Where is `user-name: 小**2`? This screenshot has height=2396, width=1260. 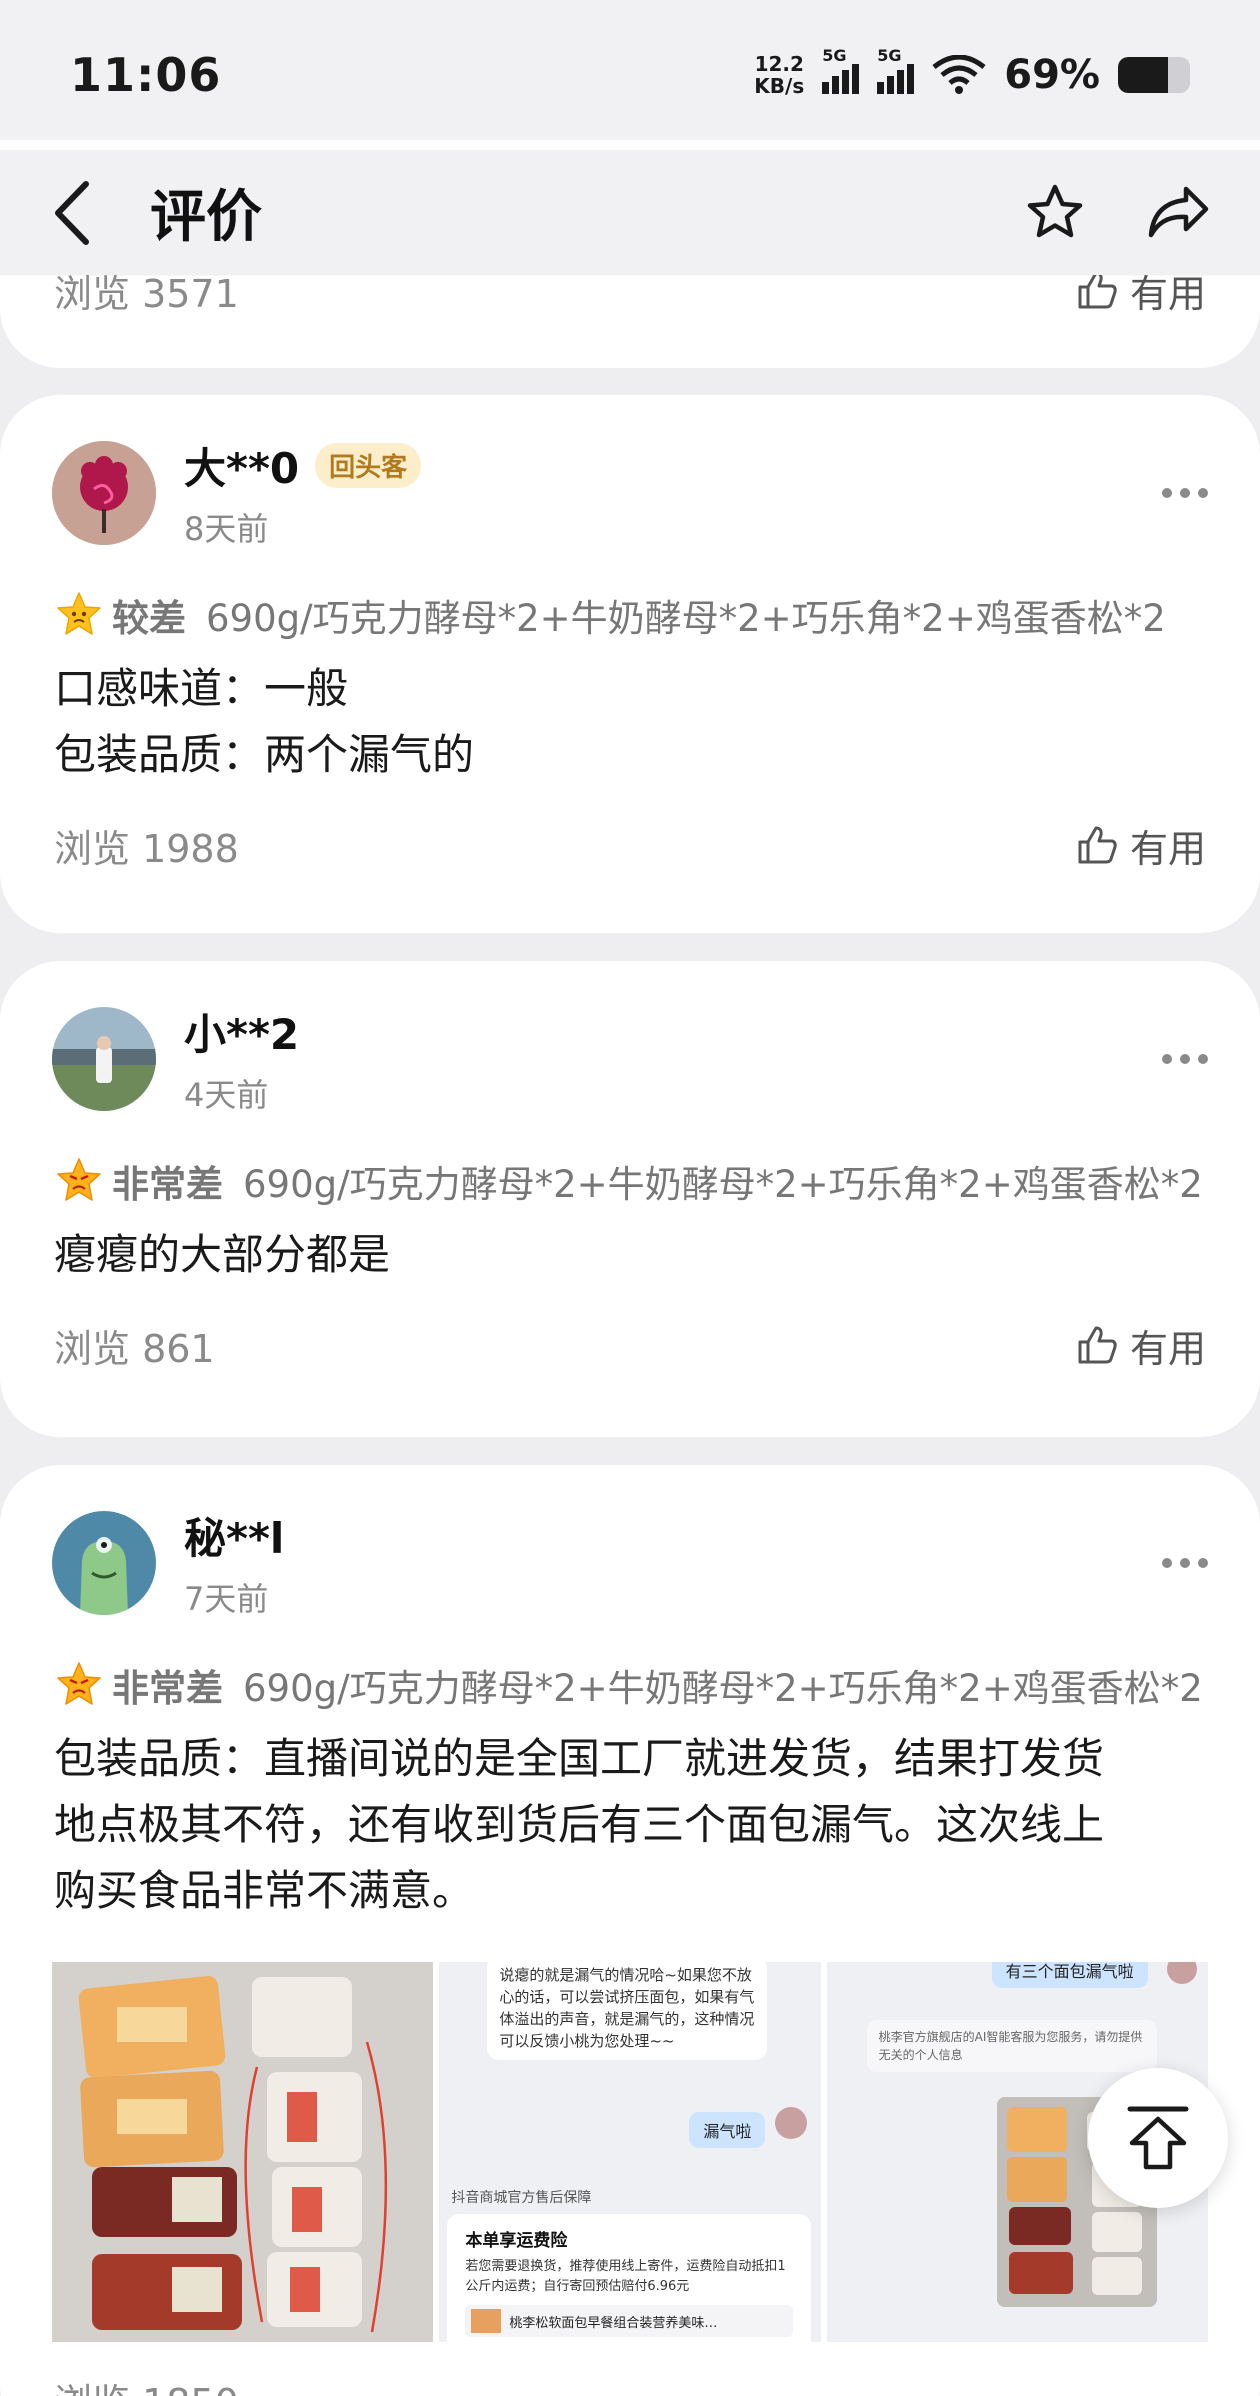 user-name: 小**2 is located at coordinates (241, 1031).